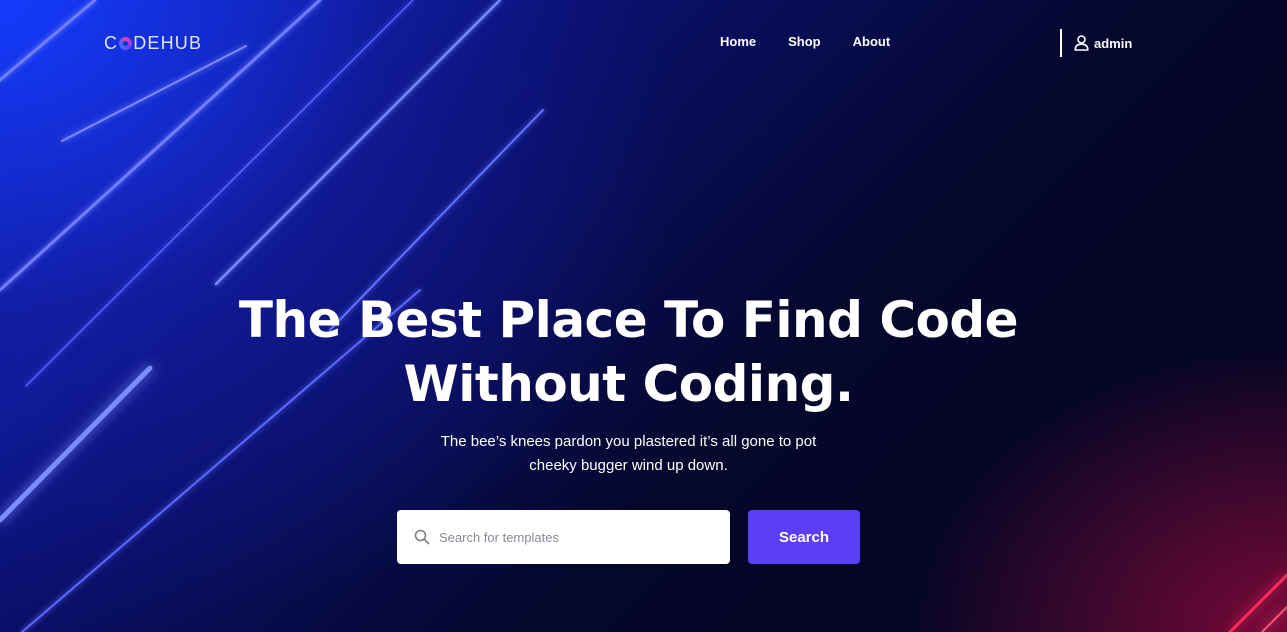  I want to click on search-box, so click(563, 537).